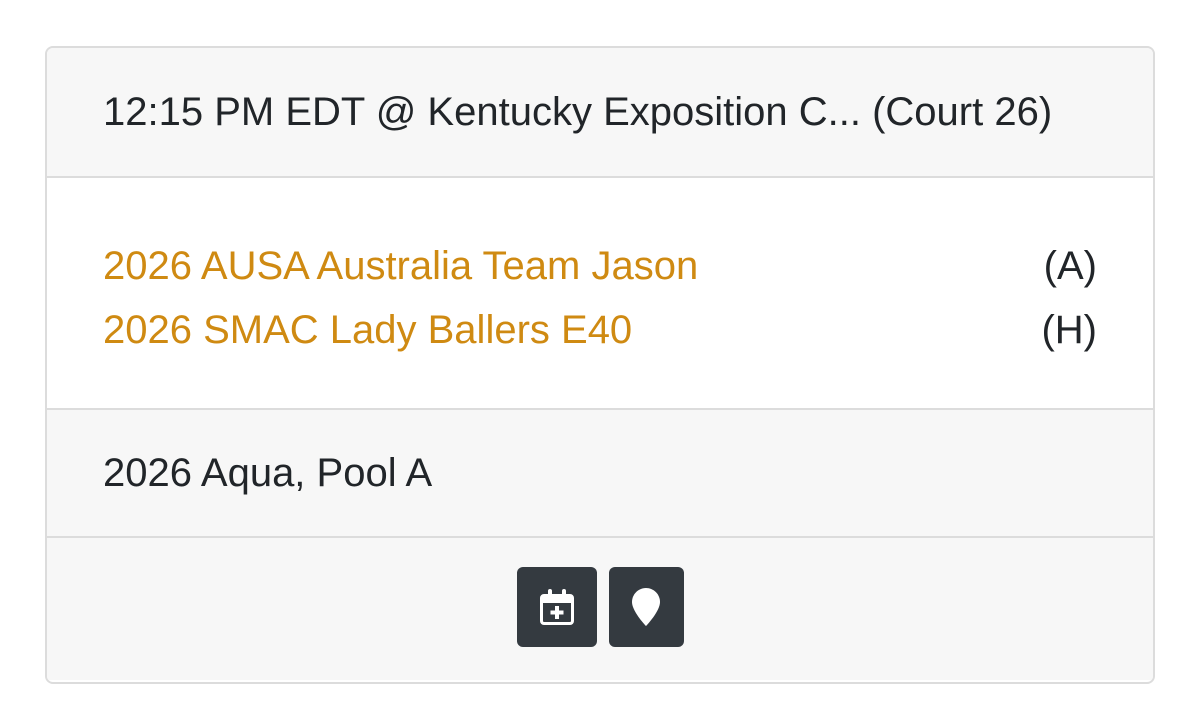 This screenshot has width=1200, height=728. Describe the element at coordinates (367, 330) in the screenshot. I see `home-team-link: 2026 SMAC Lady Ballers E40` at that location.